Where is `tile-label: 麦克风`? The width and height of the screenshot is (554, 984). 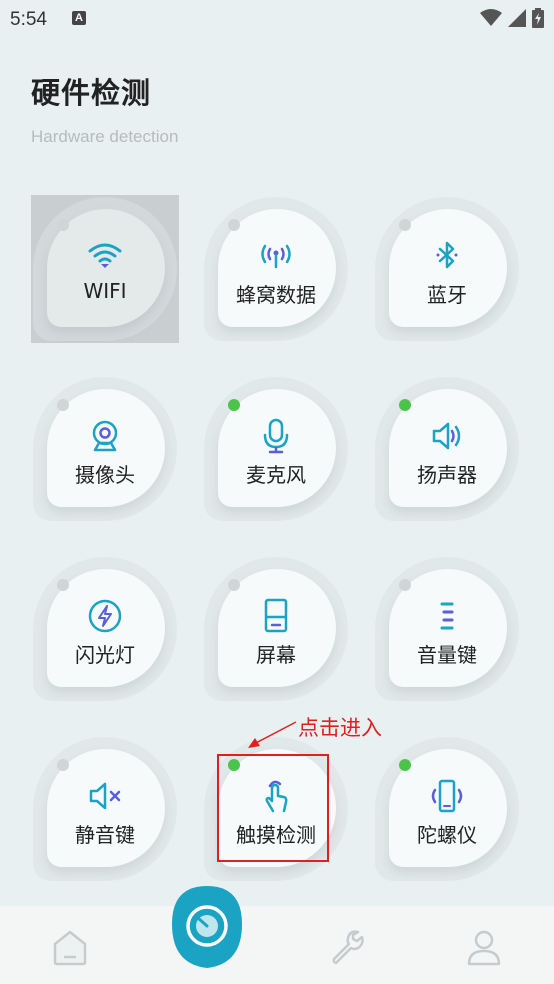 tile-label: 麦克风 is located at coordinates (276, 475).